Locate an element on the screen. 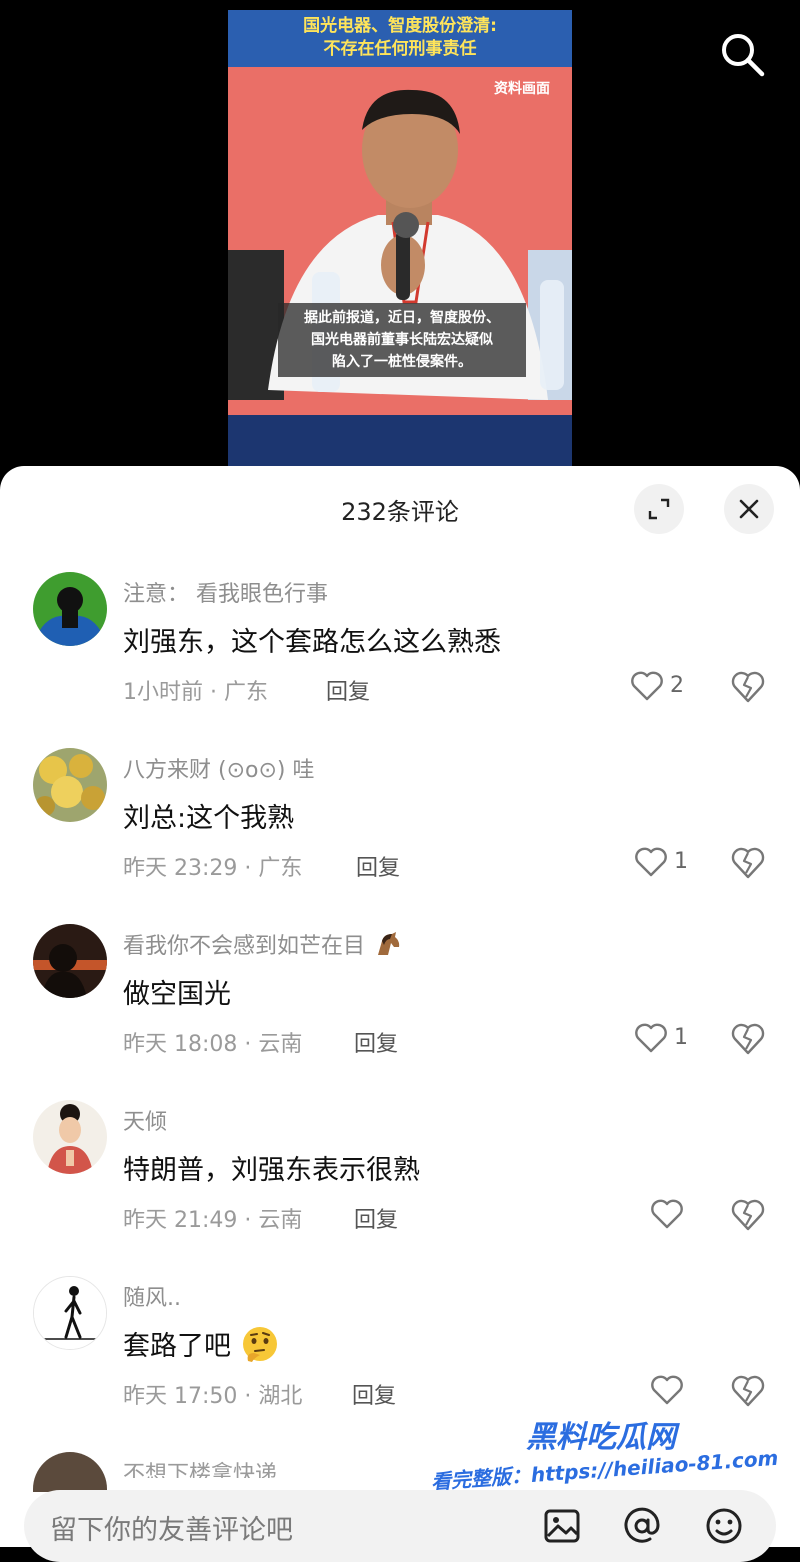  comment-item: 随风.. 套路了吧 昨天 17:50 · 湖北 回复 is located at coordinates (400, 1361).